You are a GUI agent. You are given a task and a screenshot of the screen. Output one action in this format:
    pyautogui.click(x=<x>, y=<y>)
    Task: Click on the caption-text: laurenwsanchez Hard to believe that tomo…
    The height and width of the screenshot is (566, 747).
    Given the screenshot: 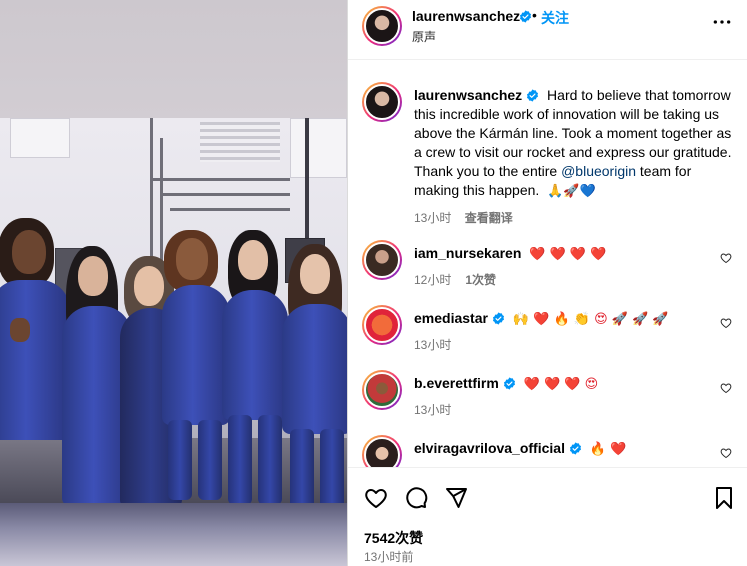 What is the action you would take?
    pyautogui.click(x=576, y=157)
    